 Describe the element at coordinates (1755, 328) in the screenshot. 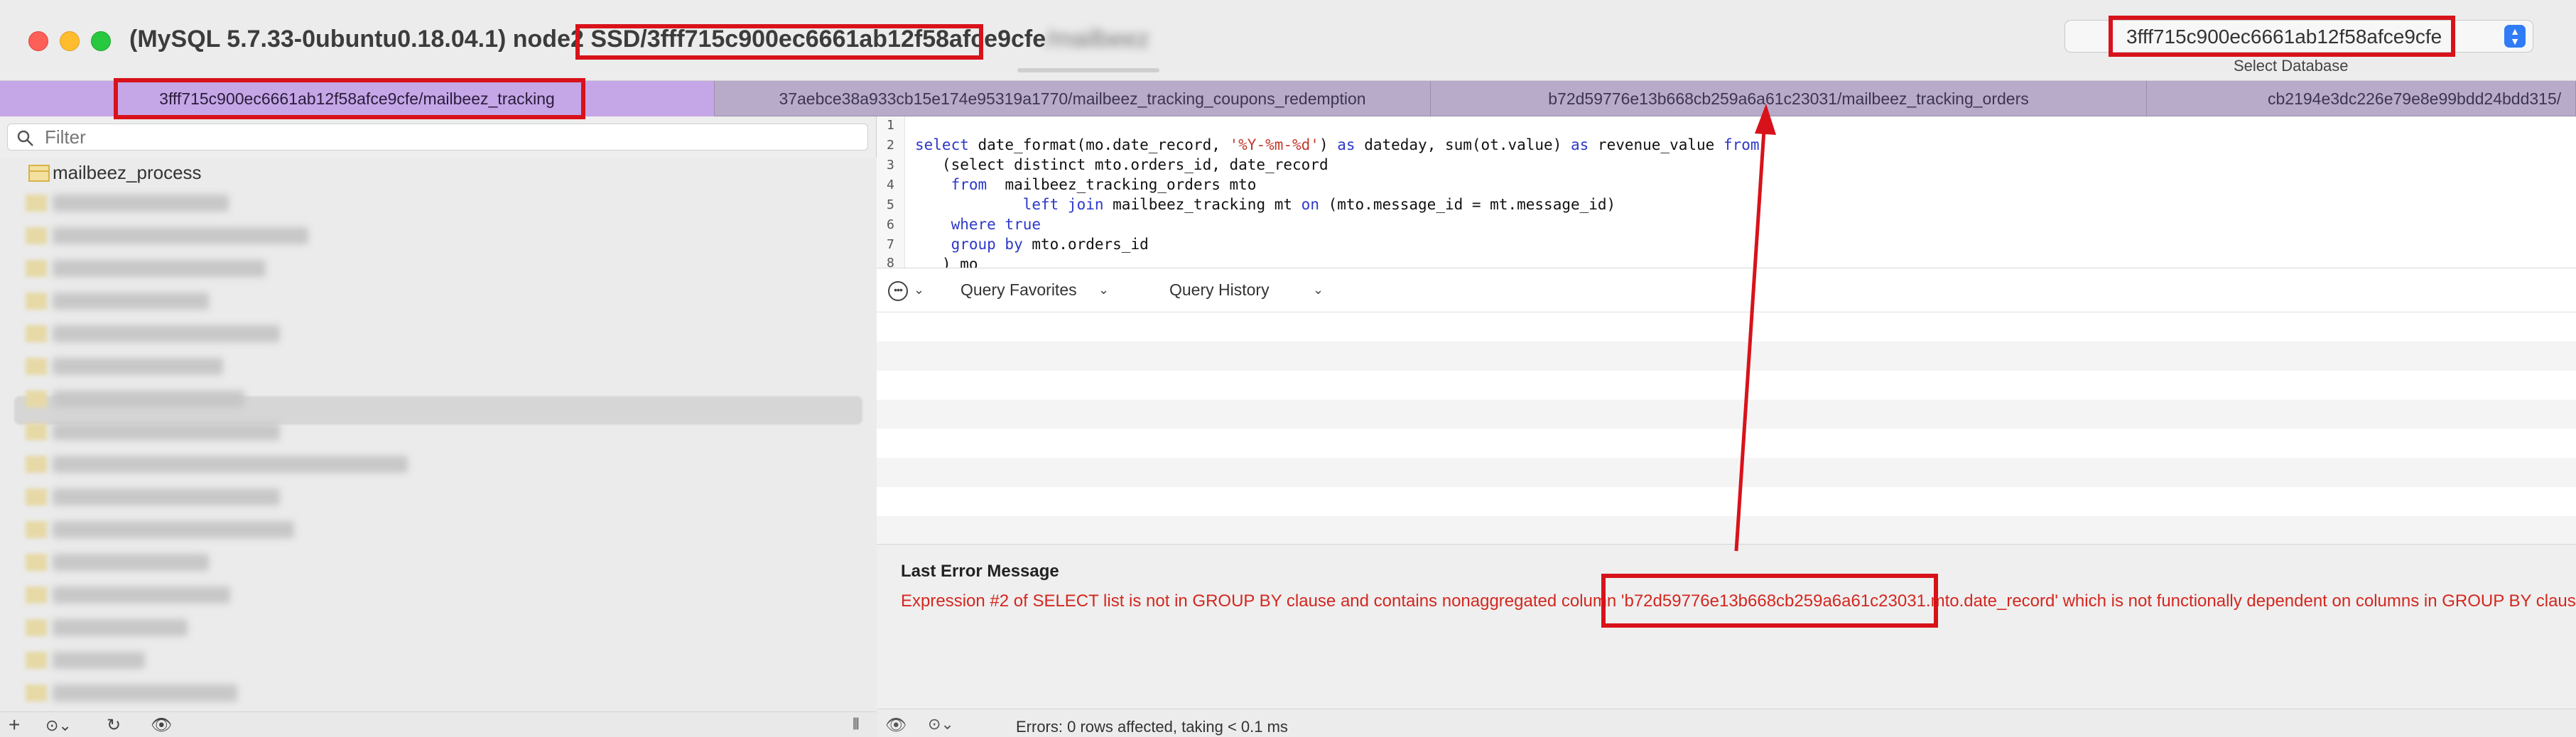

I see `annotation-arrow` at that location.